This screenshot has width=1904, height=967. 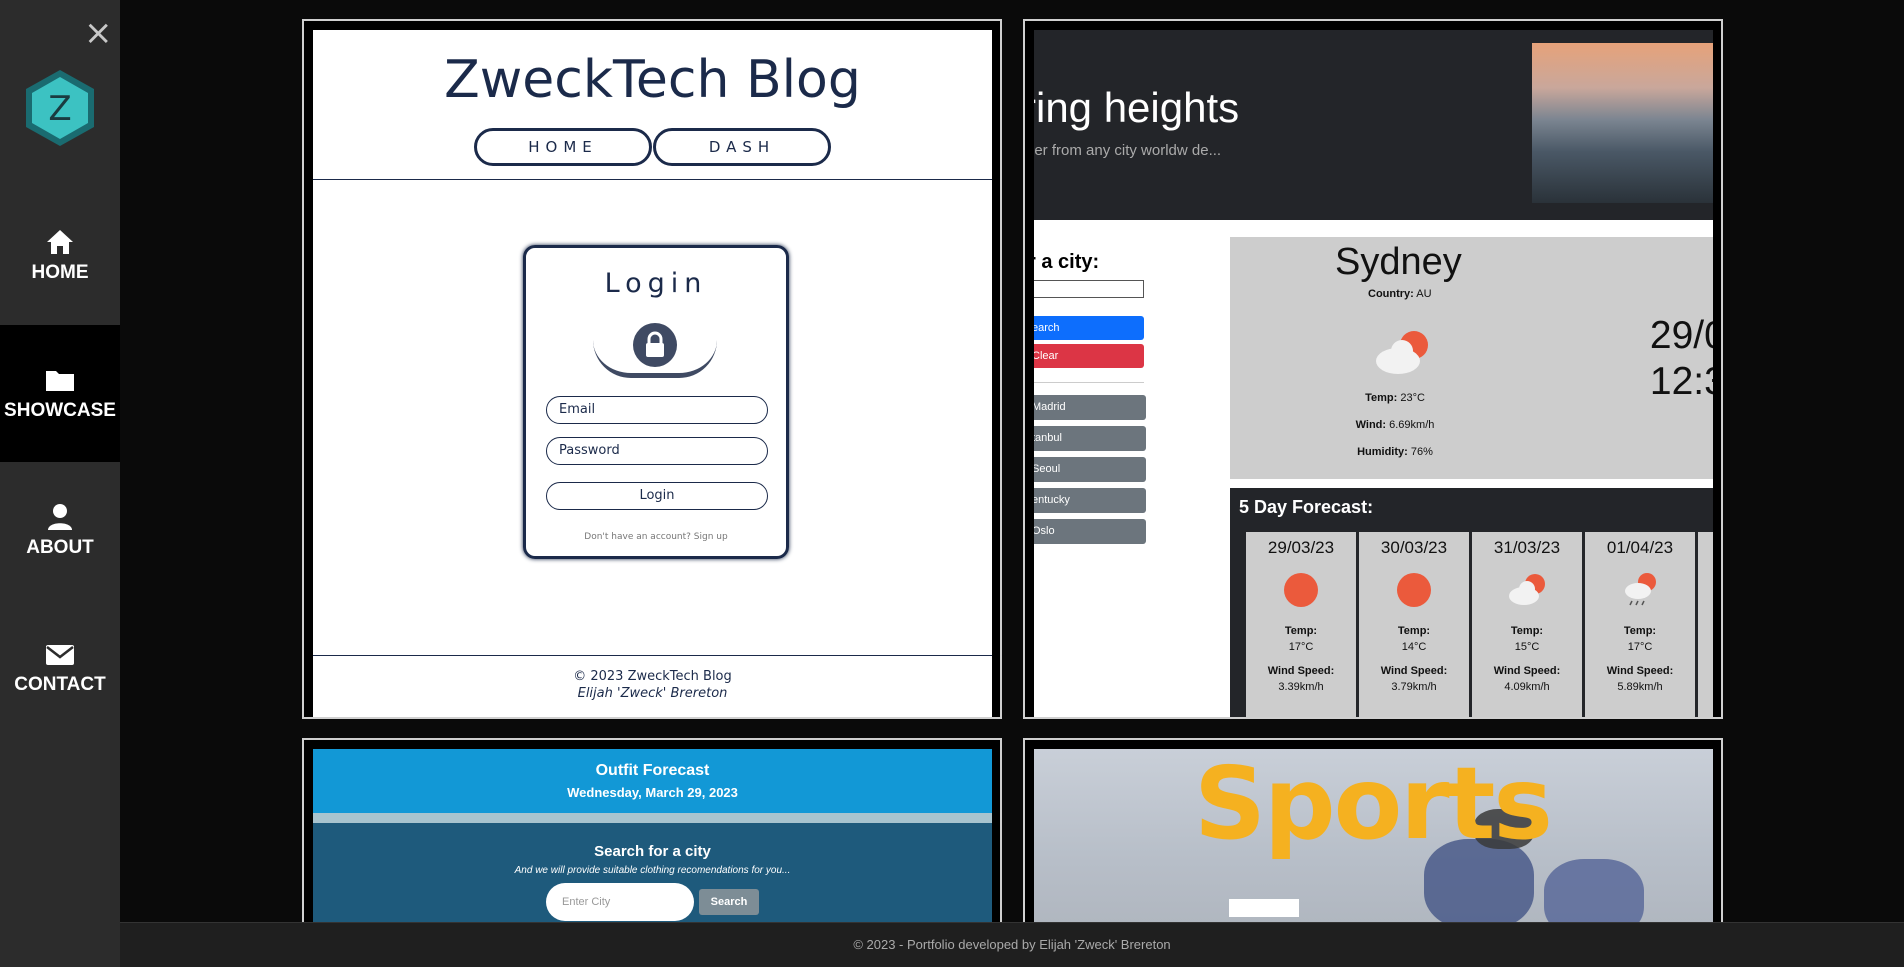 I want to click on history-button: Madrid, so click(x=1090, y=407).